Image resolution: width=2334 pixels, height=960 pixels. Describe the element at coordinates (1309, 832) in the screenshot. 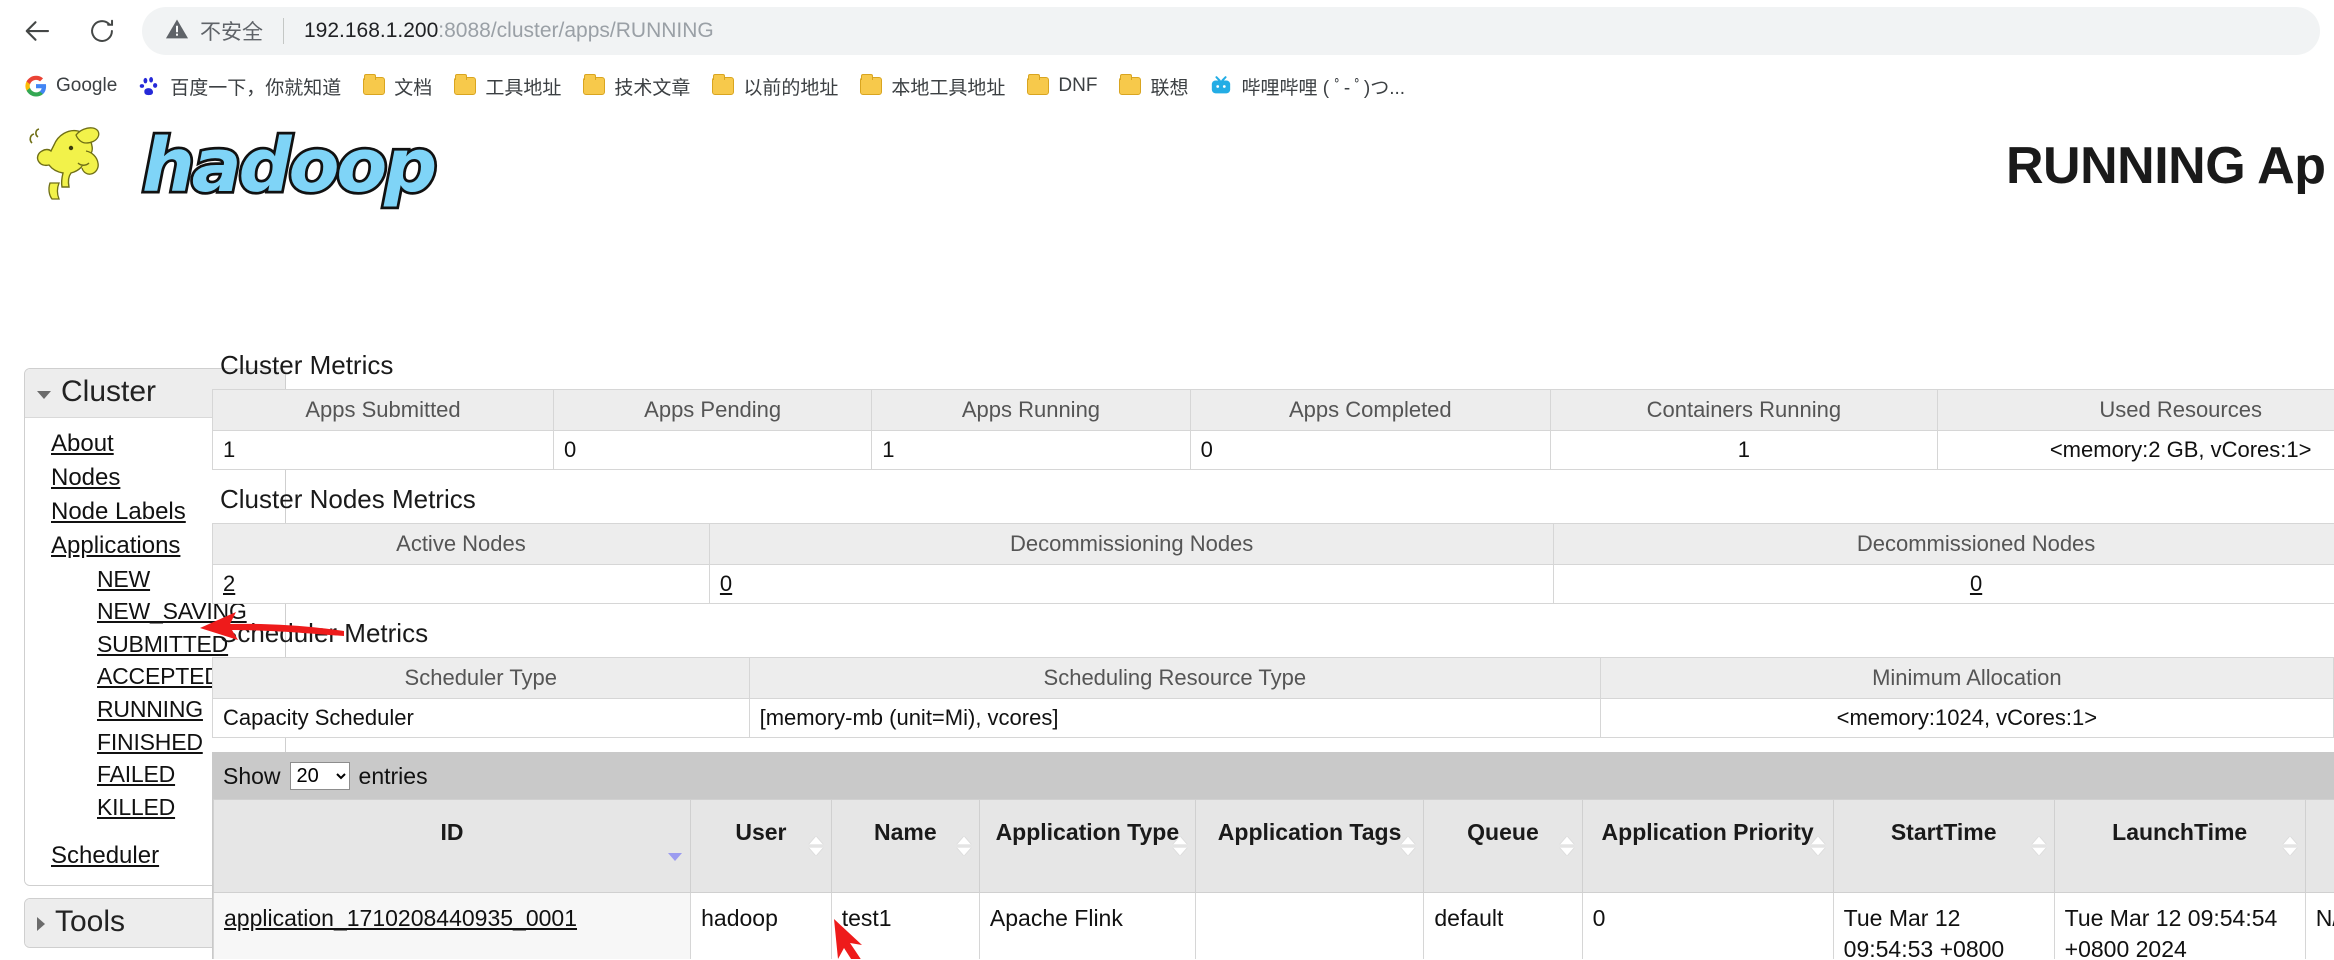

I see `col-label: Application Tags` at that location.